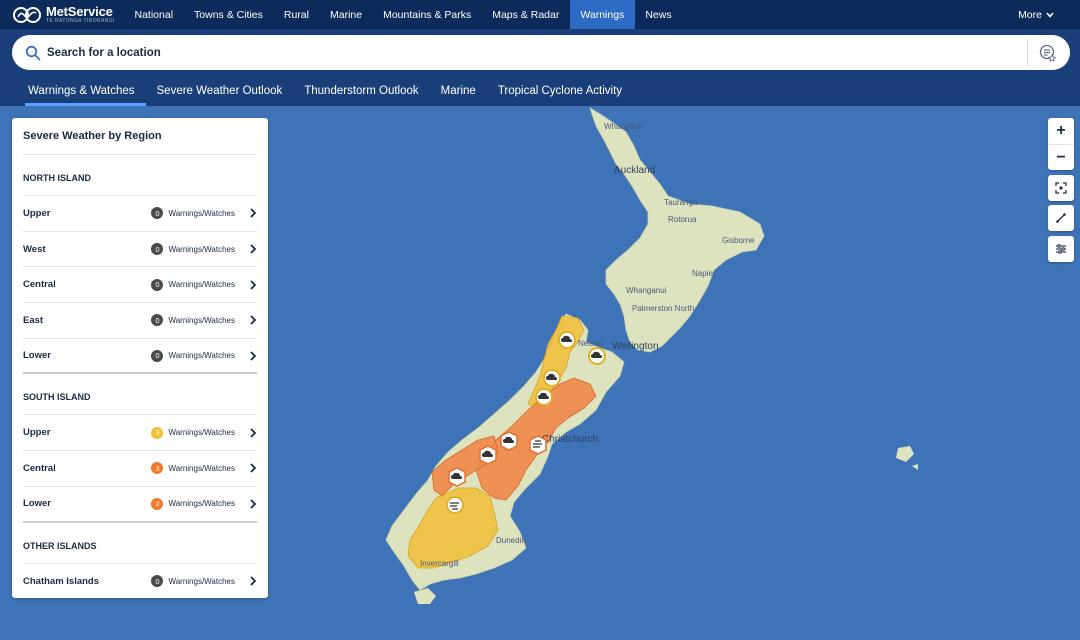 This screenshot has height=640, width=1080. I want to click on nav-item-mountains-parks: Mountains & Parks, so click(427, 14).